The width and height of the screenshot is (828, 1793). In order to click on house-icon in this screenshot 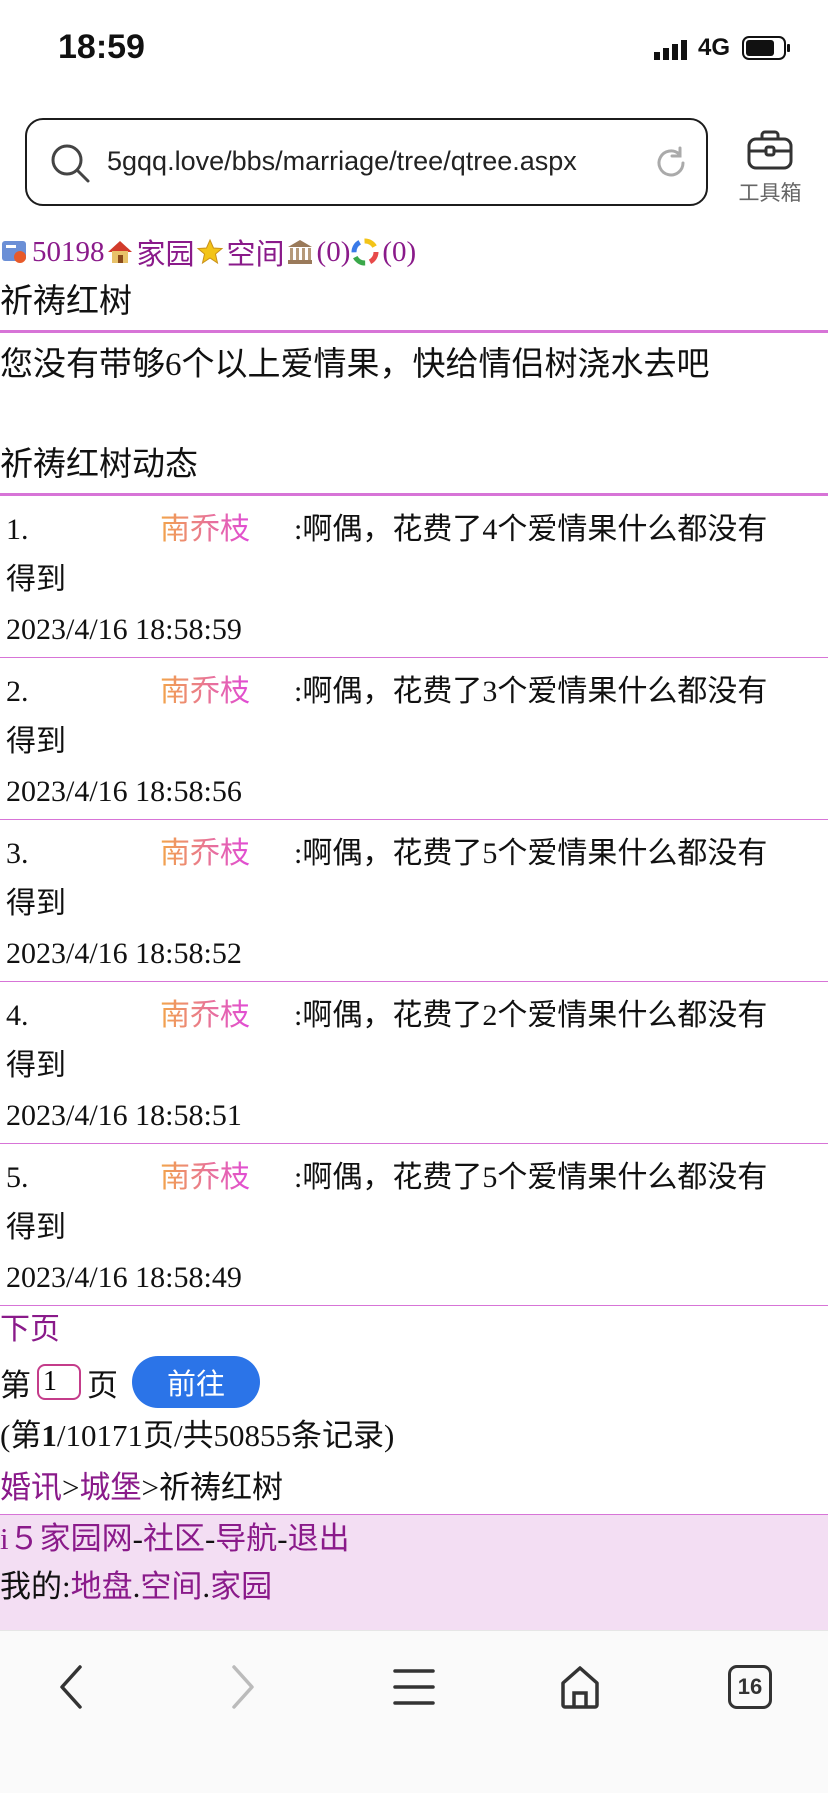, I will do `click(119, 252)`.